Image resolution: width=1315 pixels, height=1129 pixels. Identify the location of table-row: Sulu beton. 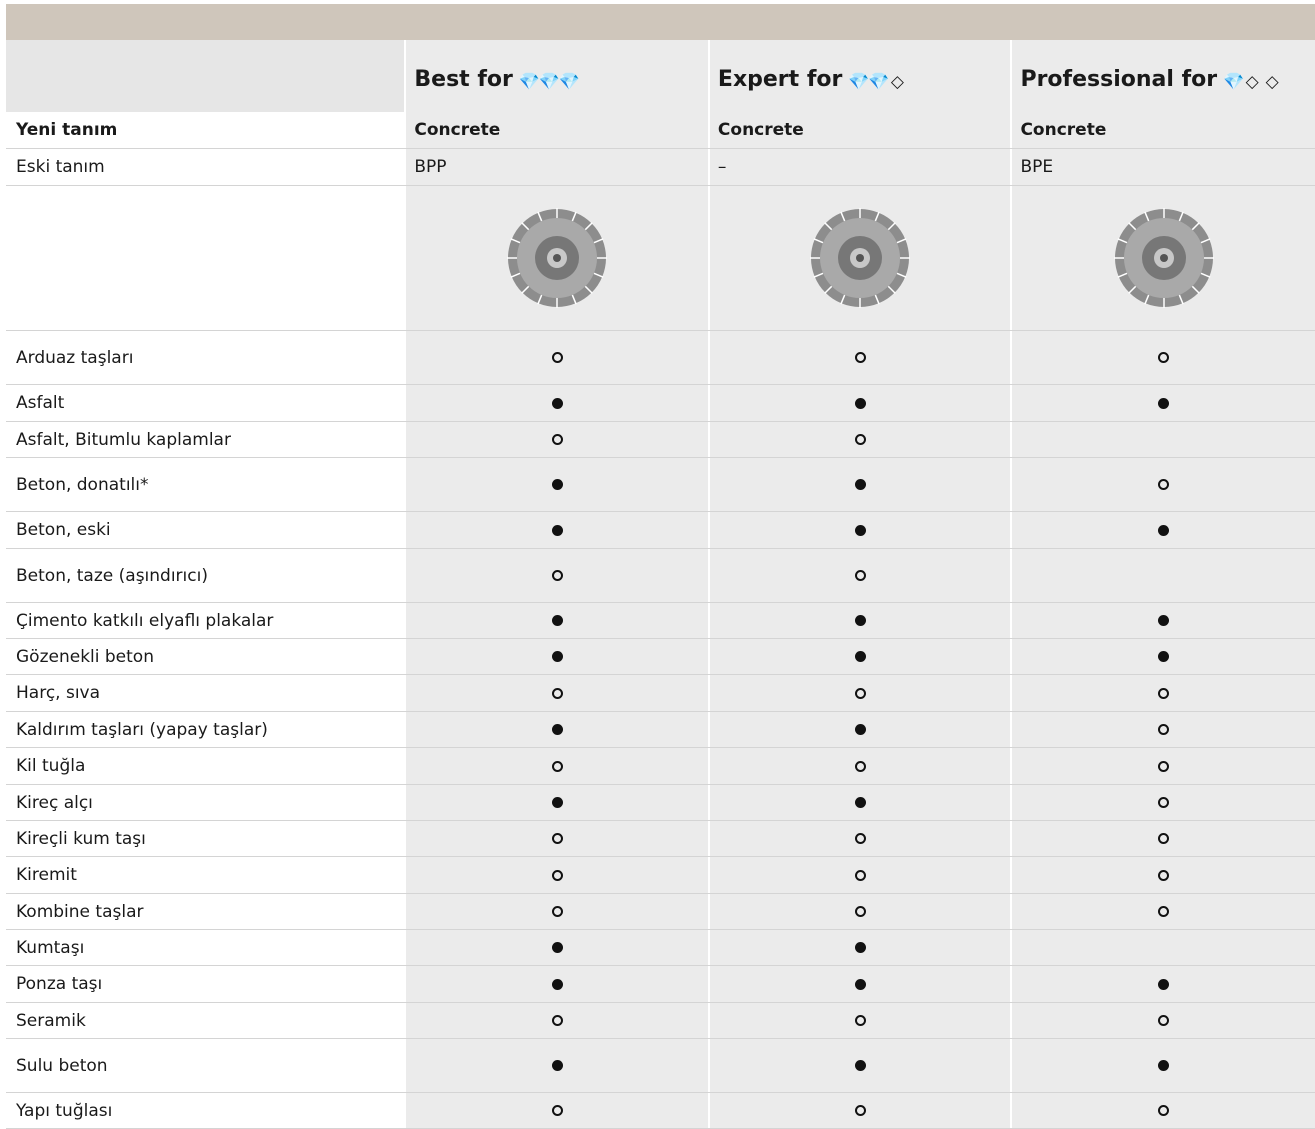
(660, 1066).